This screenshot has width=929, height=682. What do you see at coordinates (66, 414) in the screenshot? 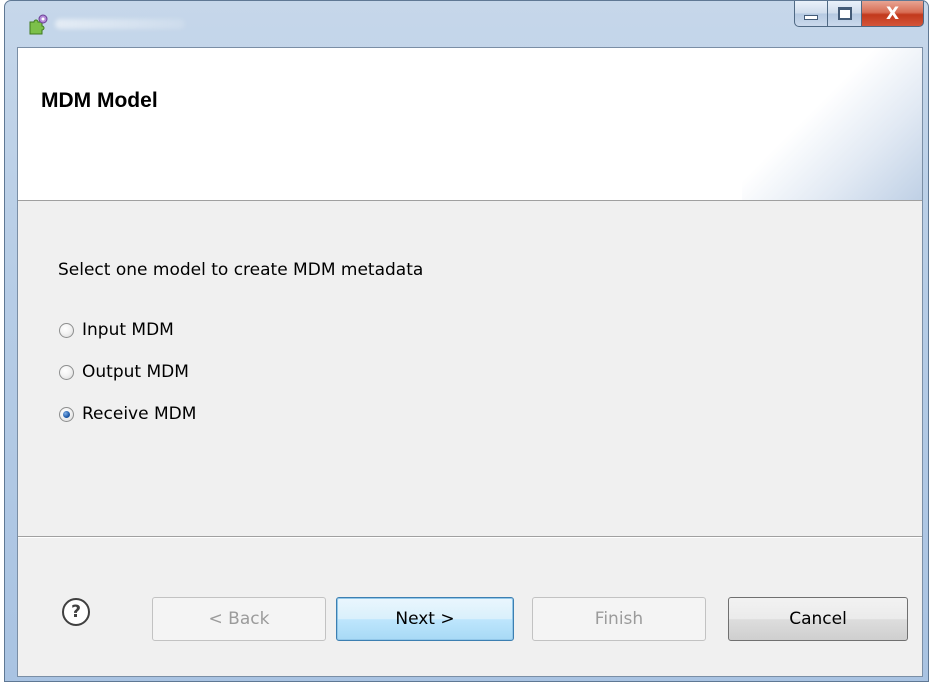
I see `radio-button-selected-icon` at bounding box center [66, 414].